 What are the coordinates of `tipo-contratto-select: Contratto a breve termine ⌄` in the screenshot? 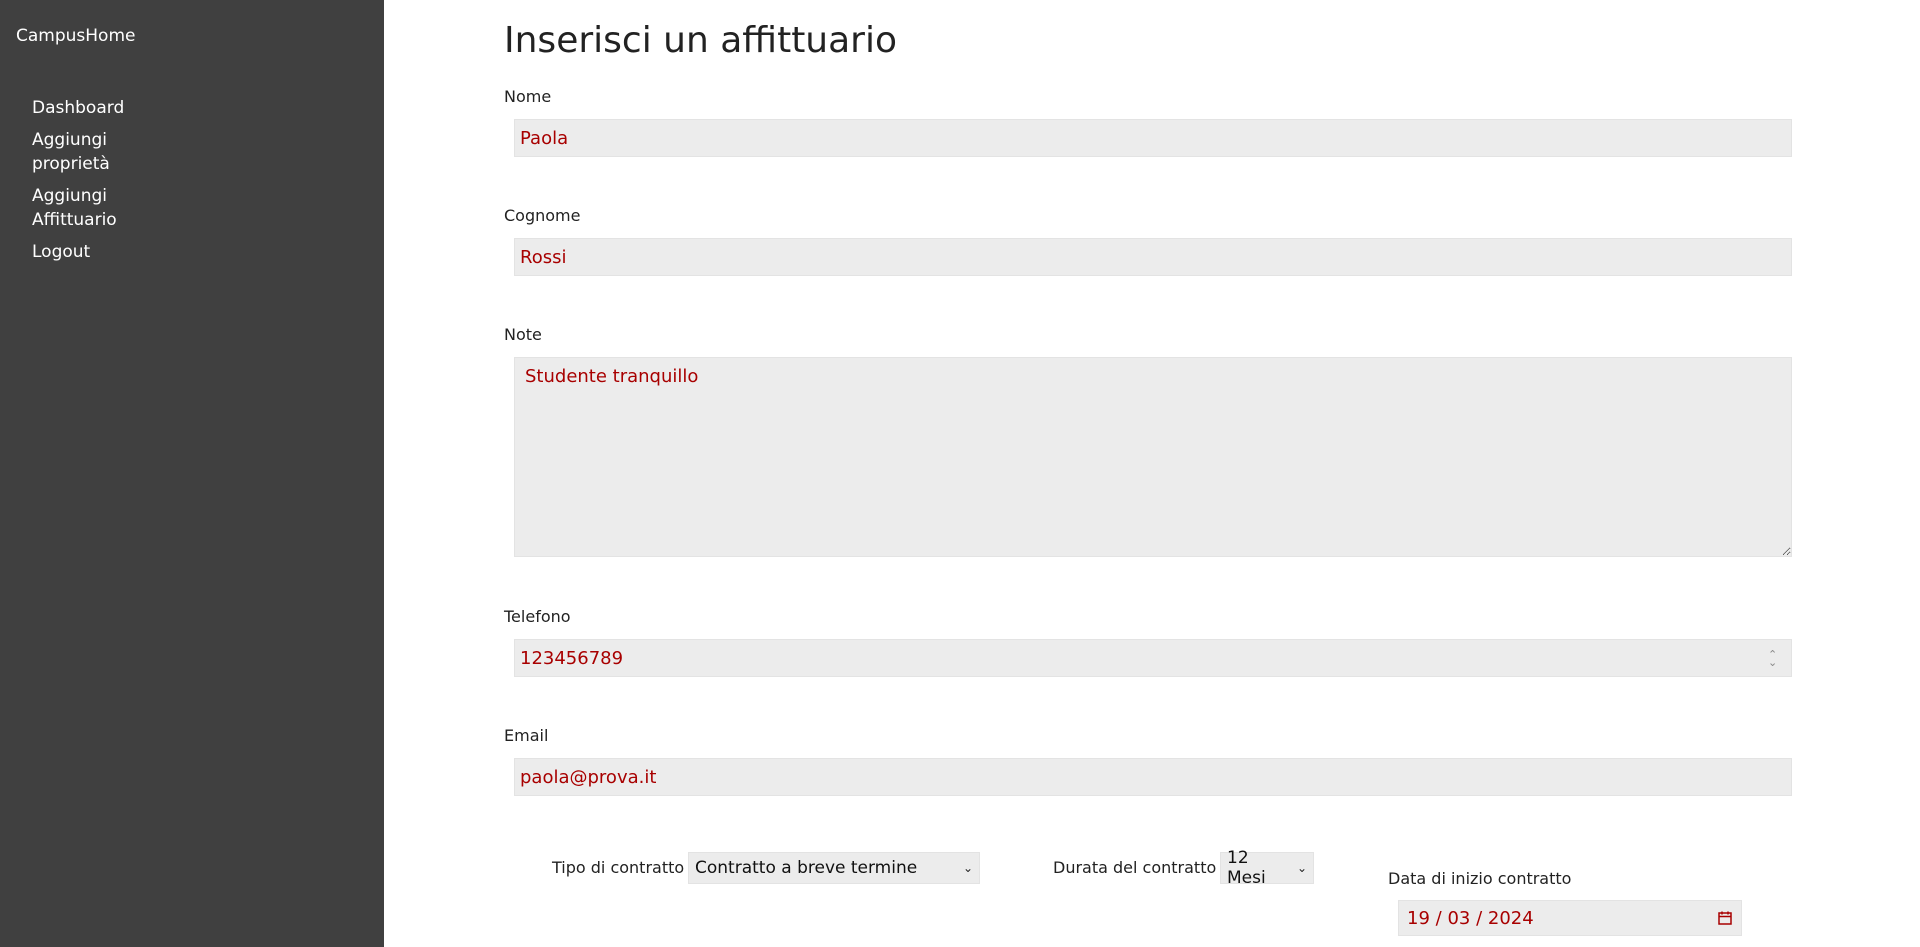 It's located at (834, 868).